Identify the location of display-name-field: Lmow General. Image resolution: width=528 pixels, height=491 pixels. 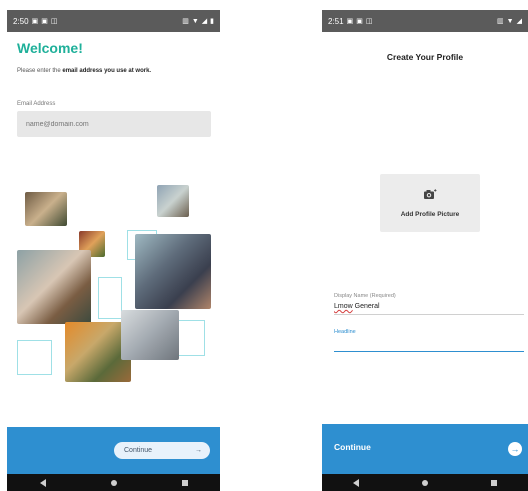
(357, 306).